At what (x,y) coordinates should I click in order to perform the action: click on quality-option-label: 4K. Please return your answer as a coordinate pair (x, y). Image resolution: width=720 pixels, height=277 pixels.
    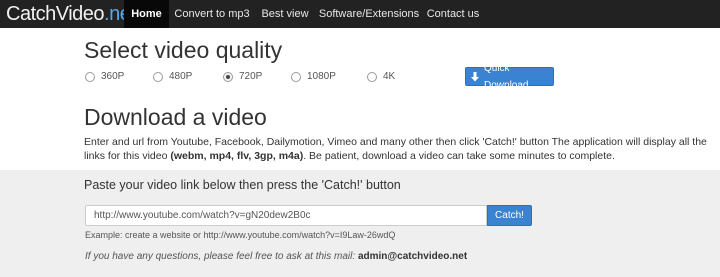
    Looking at the image, I should click on (389, 76).